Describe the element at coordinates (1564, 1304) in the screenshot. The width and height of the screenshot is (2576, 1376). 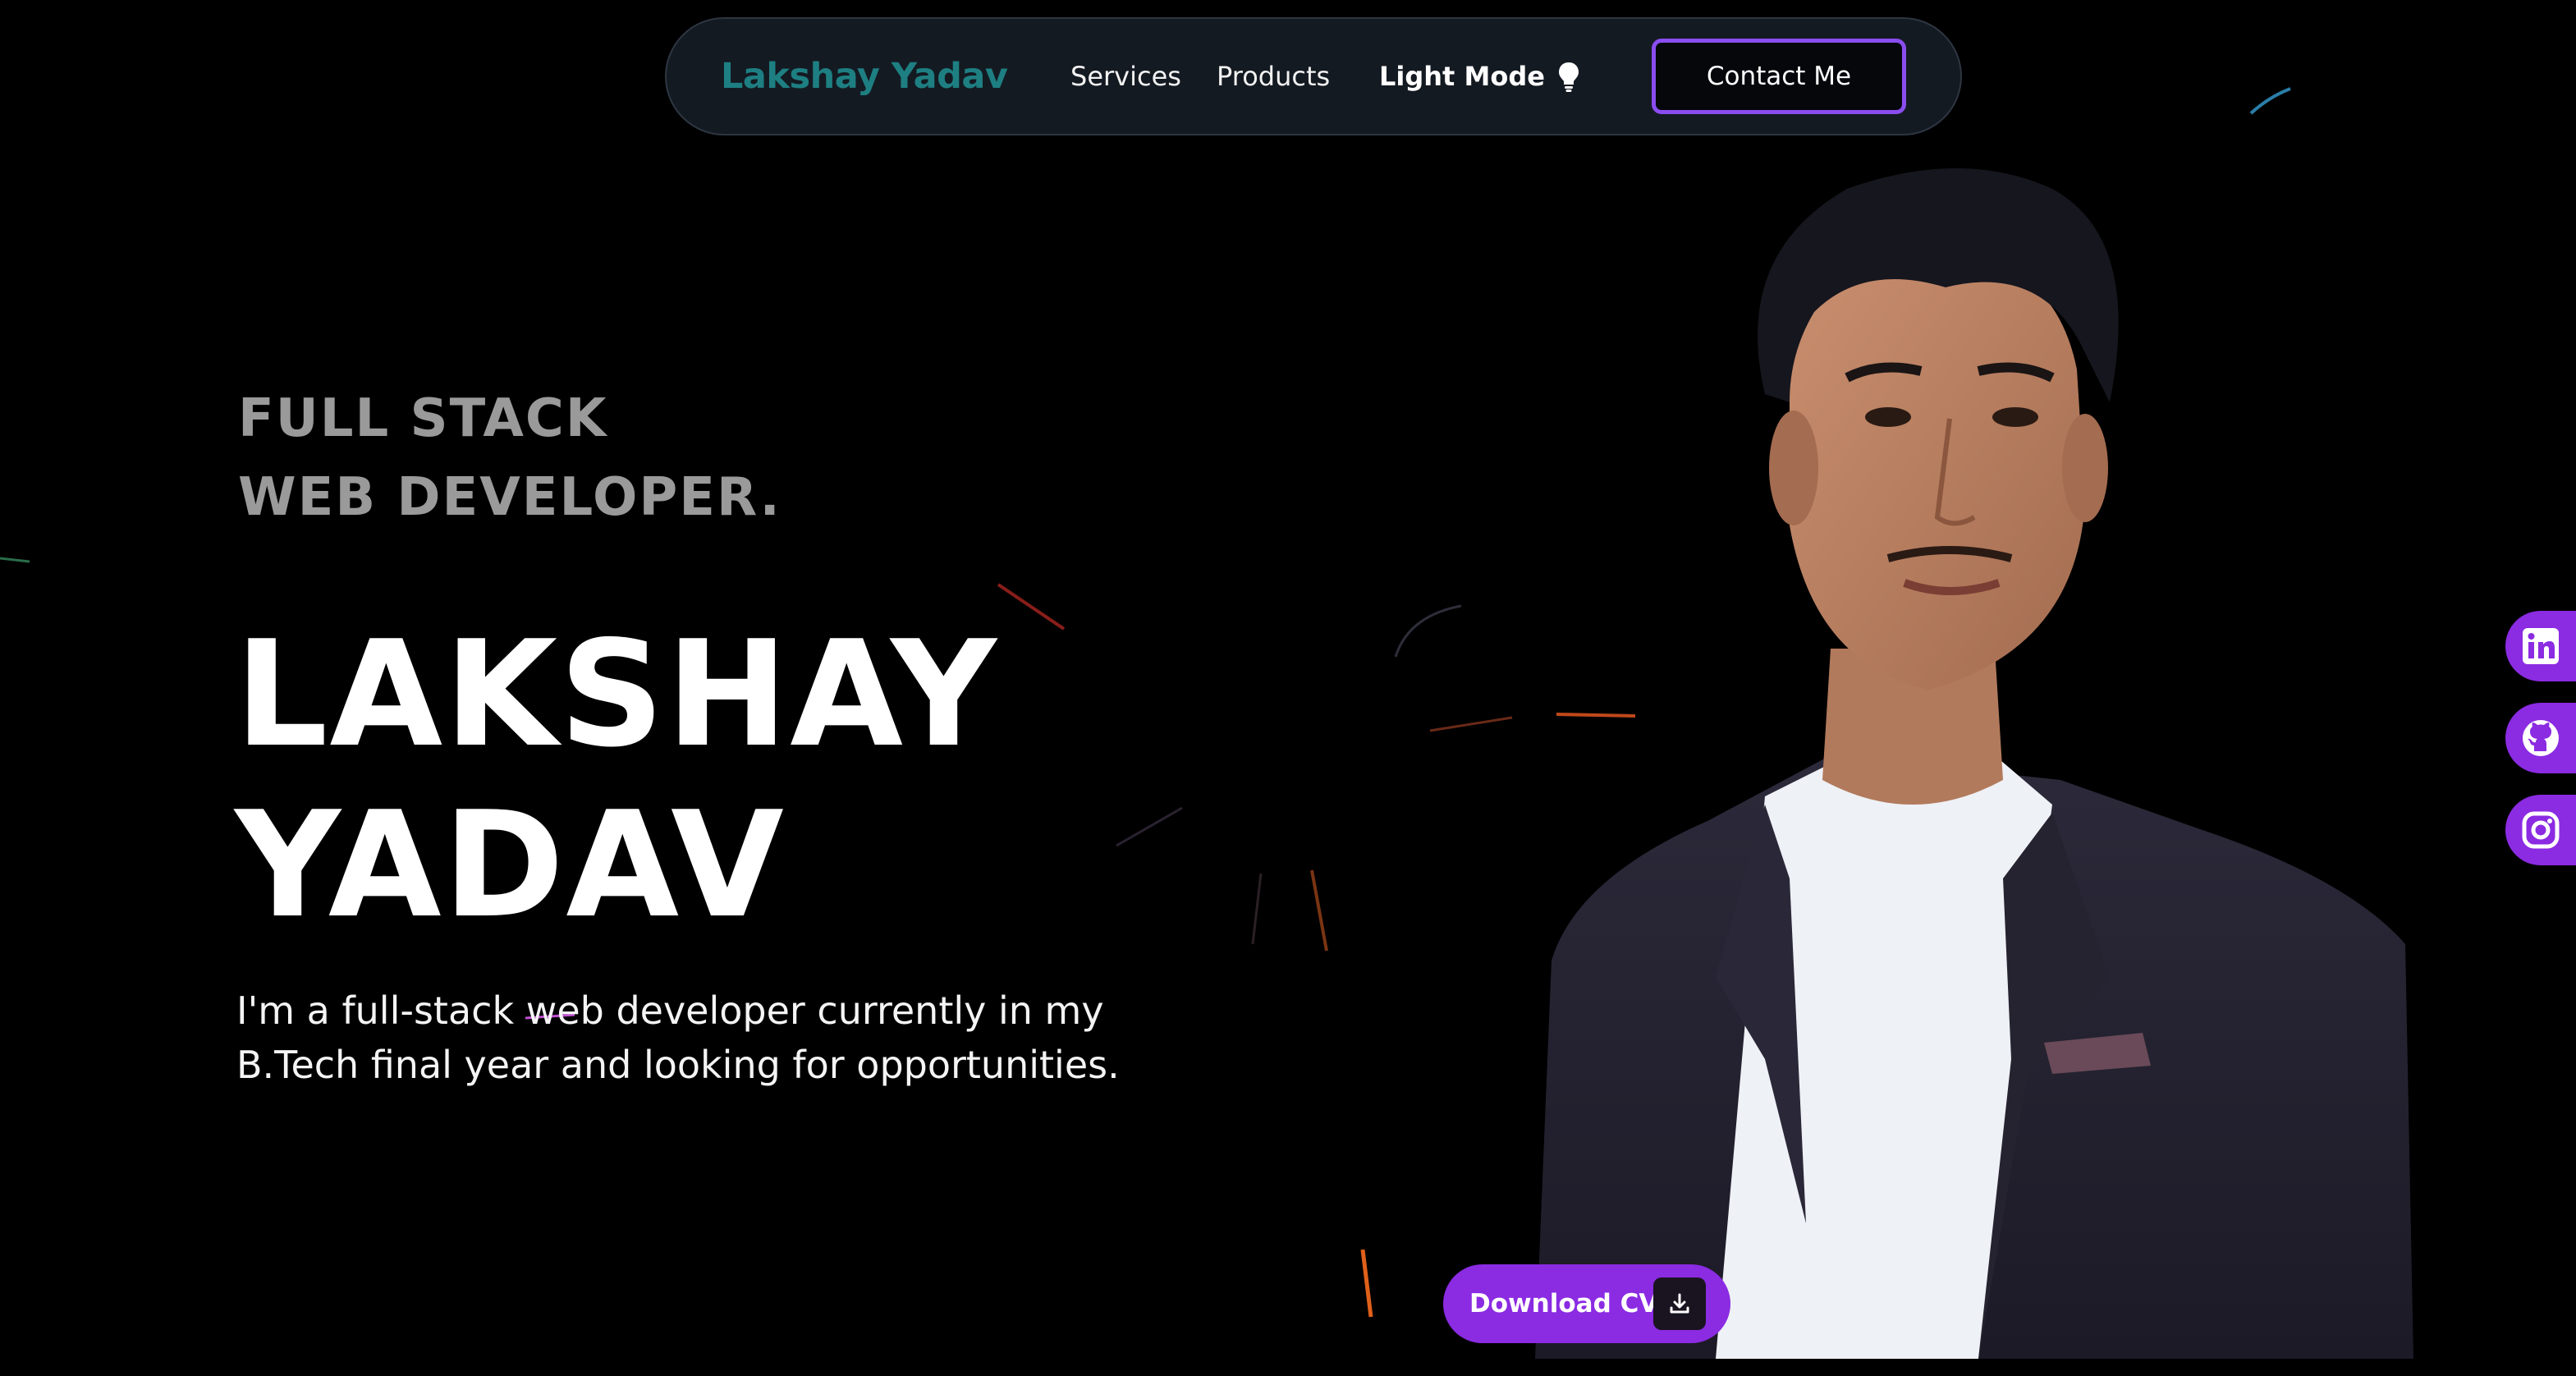
I see `download-cv-label: Download CV` at that location.